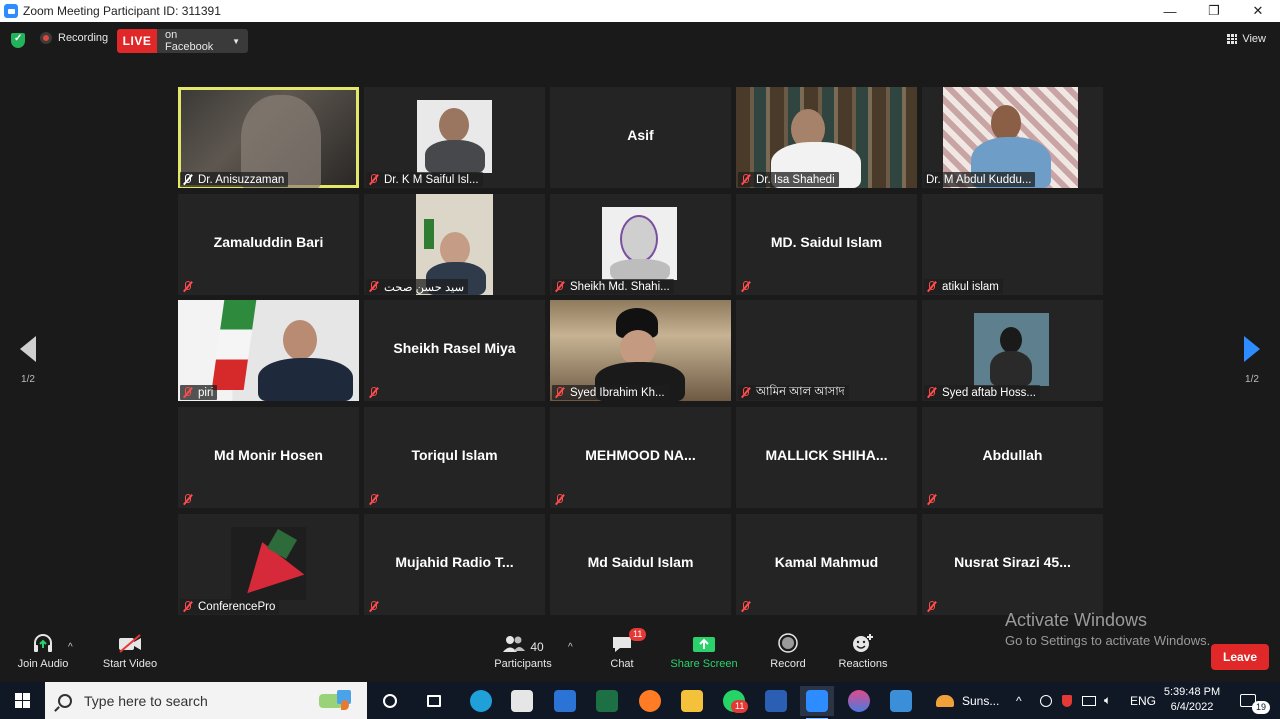 Image resolution: width=1280 pixels, height=719 pixels. I want to click on taskbar-app-mail, so click(565, 701).